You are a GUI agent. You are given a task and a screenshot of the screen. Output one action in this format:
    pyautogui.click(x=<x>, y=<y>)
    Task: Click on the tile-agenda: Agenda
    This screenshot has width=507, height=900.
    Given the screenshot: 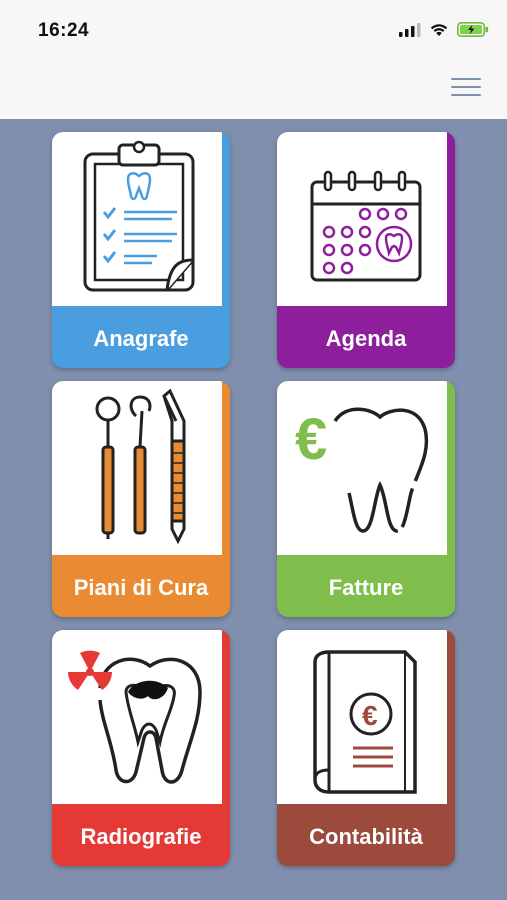 What is the action you would take?
    pyautogui.click(x=366, y=250)
    